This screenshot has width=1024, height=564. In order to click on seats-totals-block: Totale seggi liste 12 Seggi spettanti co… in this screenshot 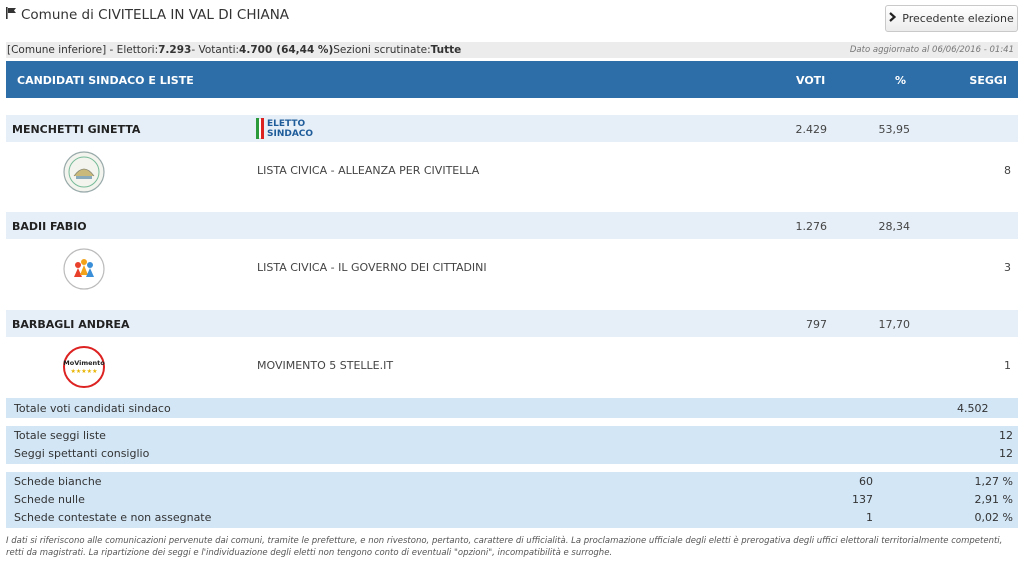, I will do `click(512, 445)`.